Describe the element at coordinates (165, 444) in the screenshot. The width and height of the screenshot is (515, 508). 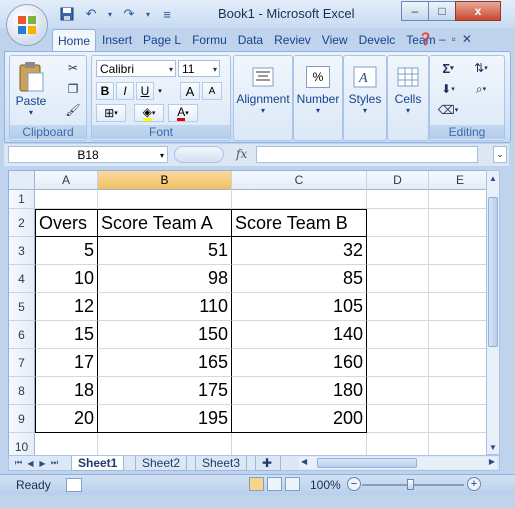
I see `cell-b10` at that location.